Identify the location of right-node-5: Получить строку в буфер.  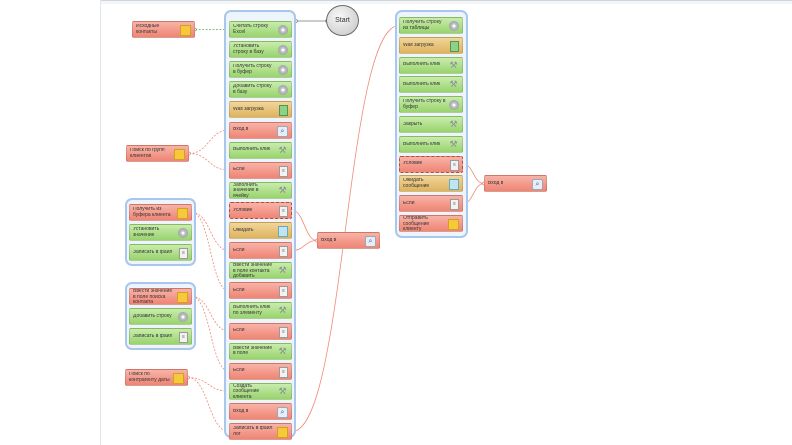
(431, 105).